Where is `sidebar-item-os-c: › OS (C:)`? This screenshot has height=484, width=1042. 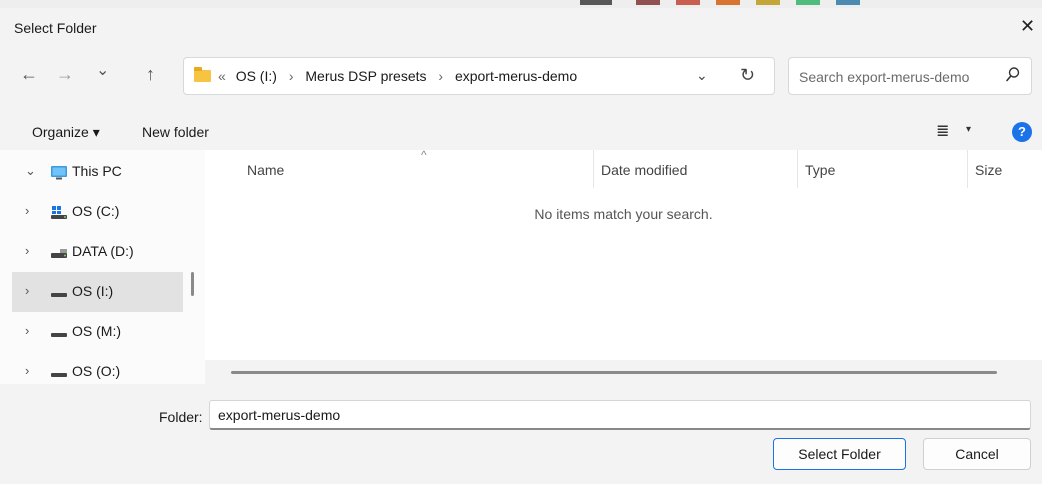 sidebar-item-os-c: › OS (C:) is located at coordinates (97, 212).